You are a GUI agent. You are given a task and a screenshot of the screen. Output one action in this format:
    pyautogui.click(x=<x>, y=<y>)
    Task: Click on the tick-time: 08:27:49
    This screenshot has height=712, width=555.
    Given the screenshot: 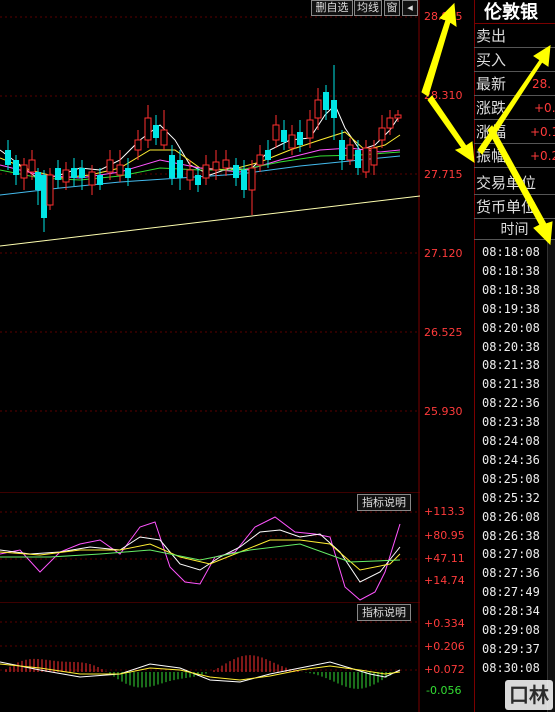 What is the action you would take?
    pyautogui.click(x=511, y=592)
    